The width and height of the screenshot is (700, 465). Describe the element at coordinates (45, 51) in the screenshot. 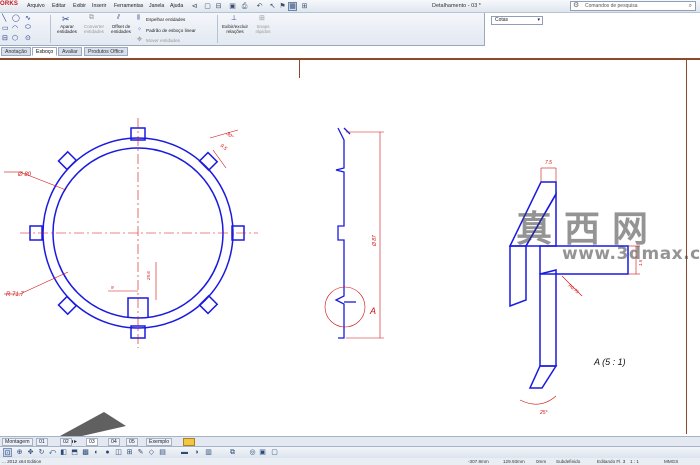

I see `tab-esboco: Esboço` at that location.